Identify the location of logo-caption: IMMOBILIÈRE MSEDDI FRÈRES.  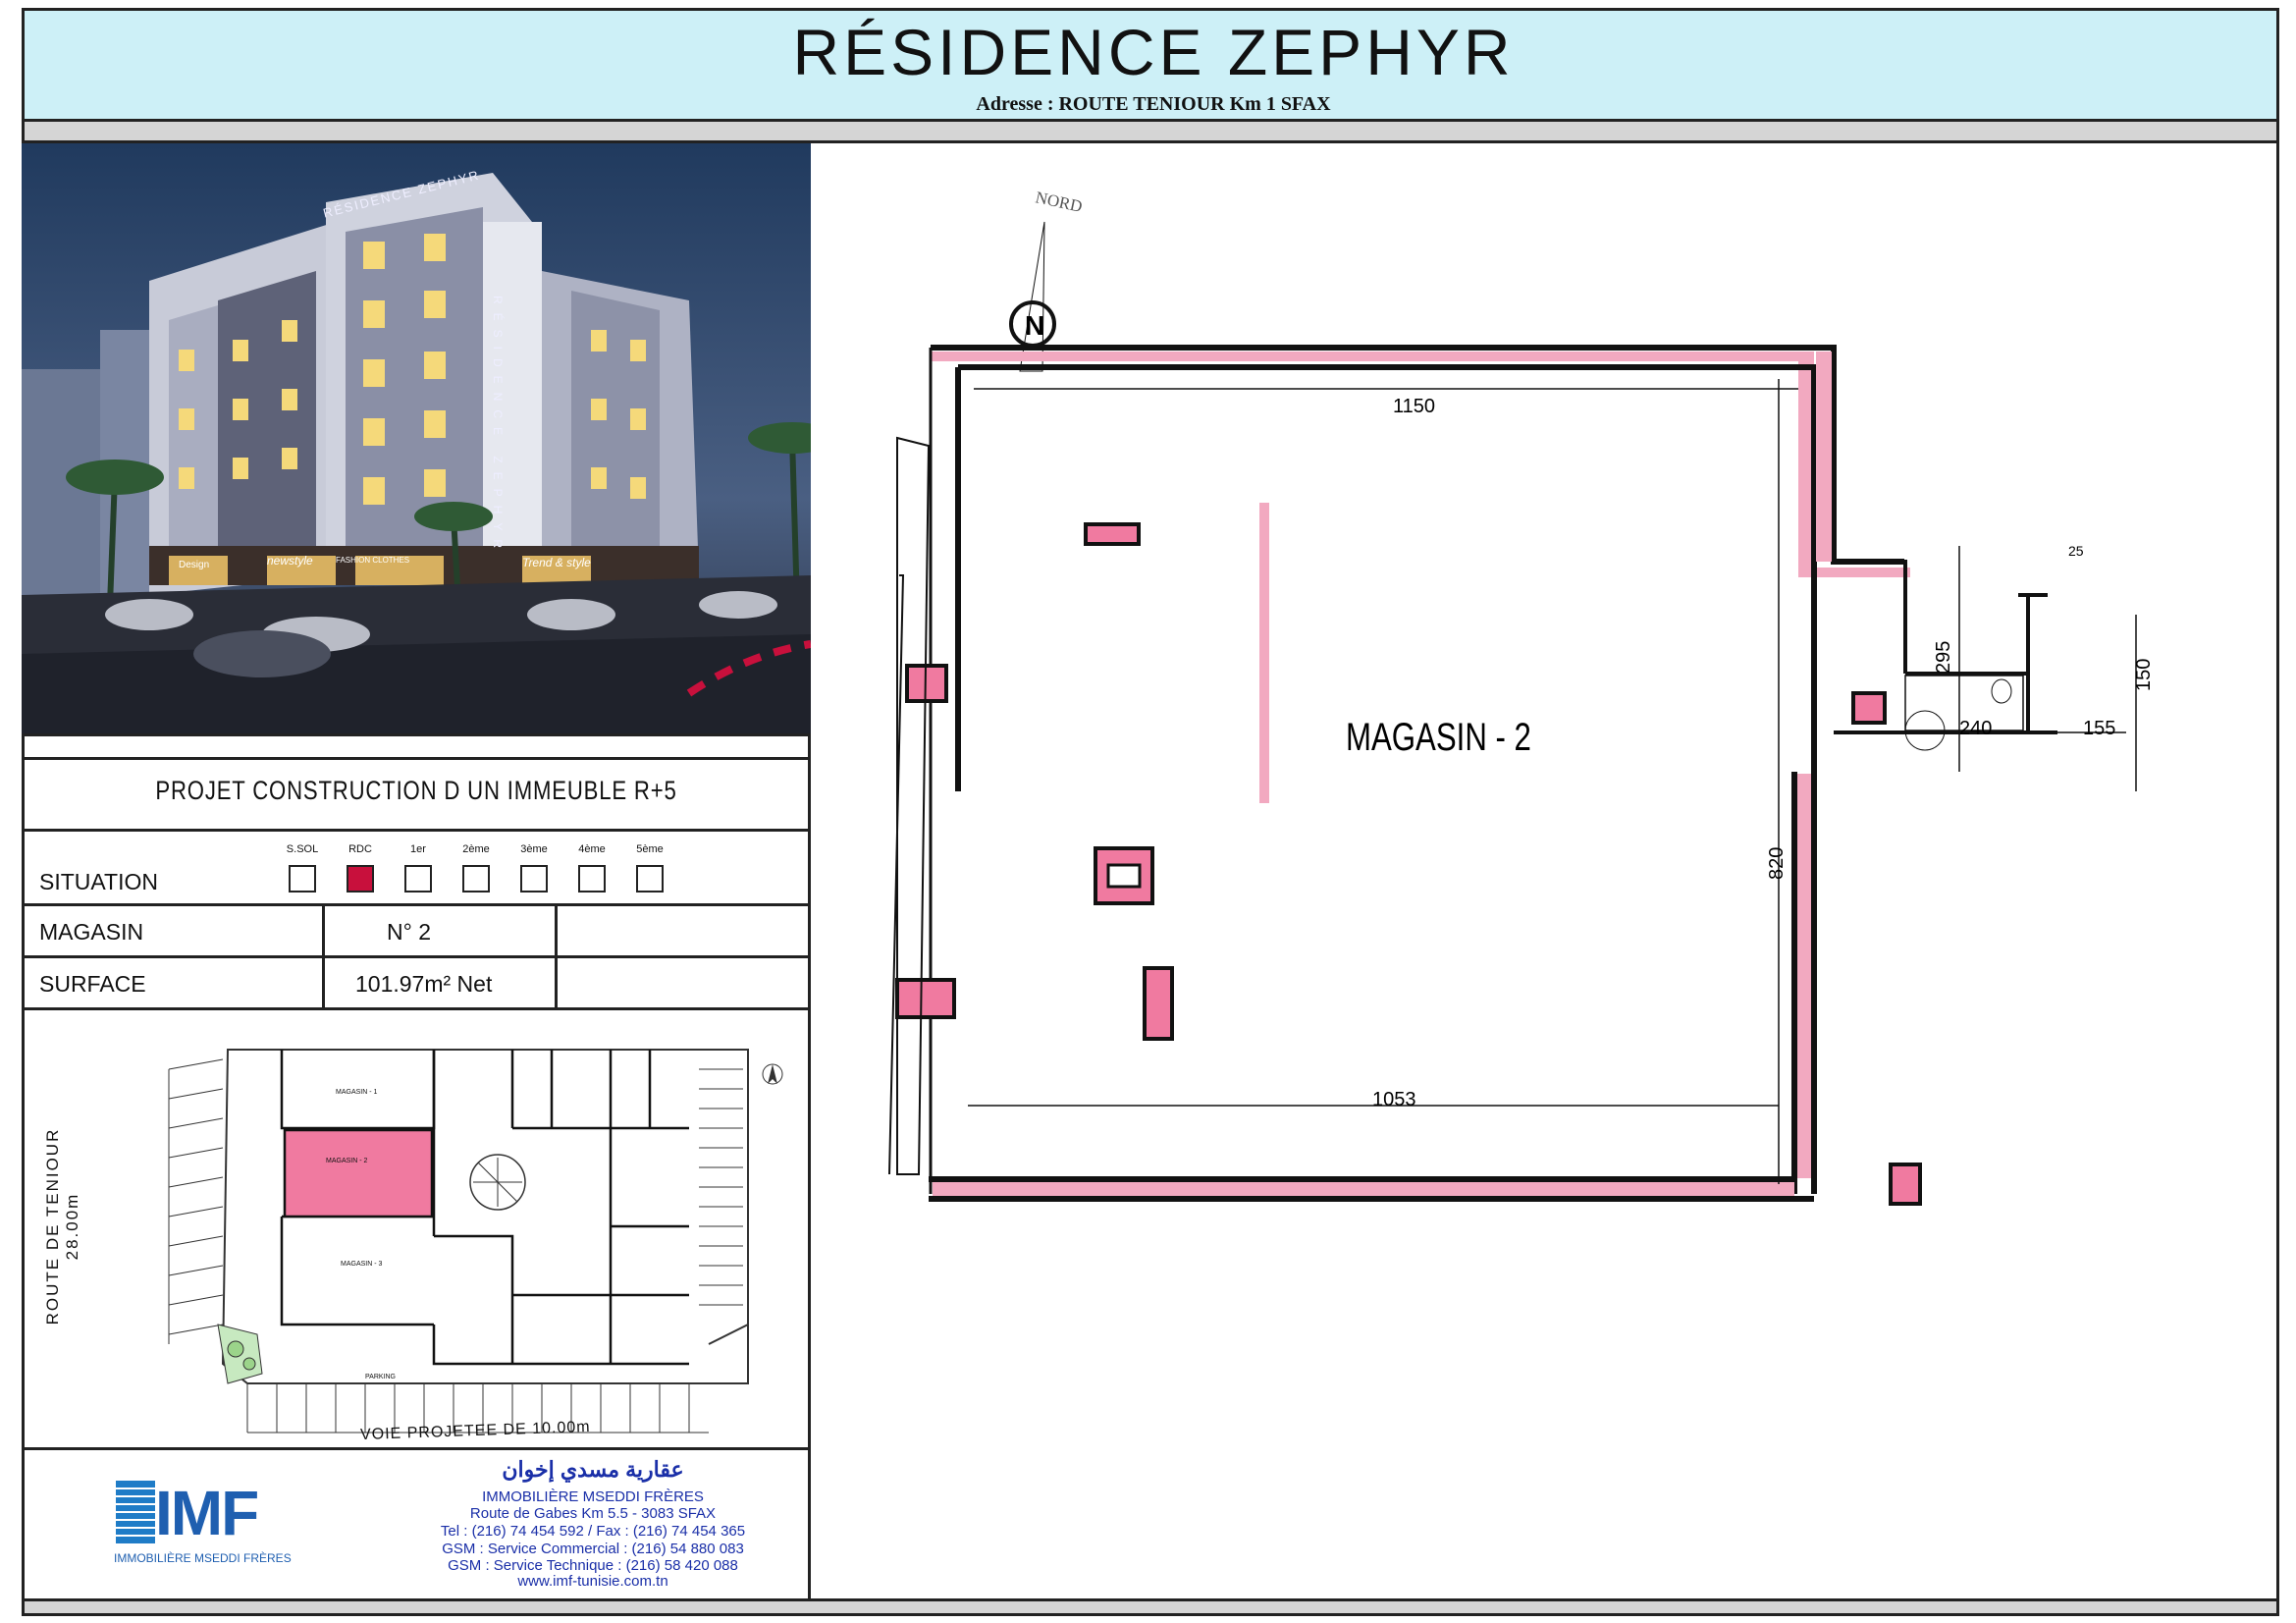
(203, 1558).